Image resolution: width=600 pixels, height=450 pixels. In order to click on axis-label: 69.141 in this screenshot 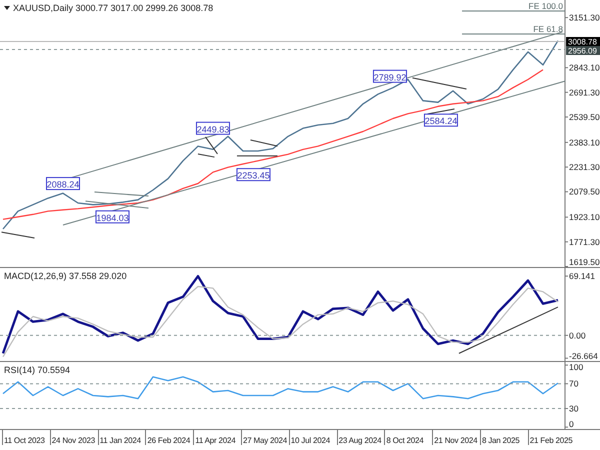, I will do `click(582, 276)`.